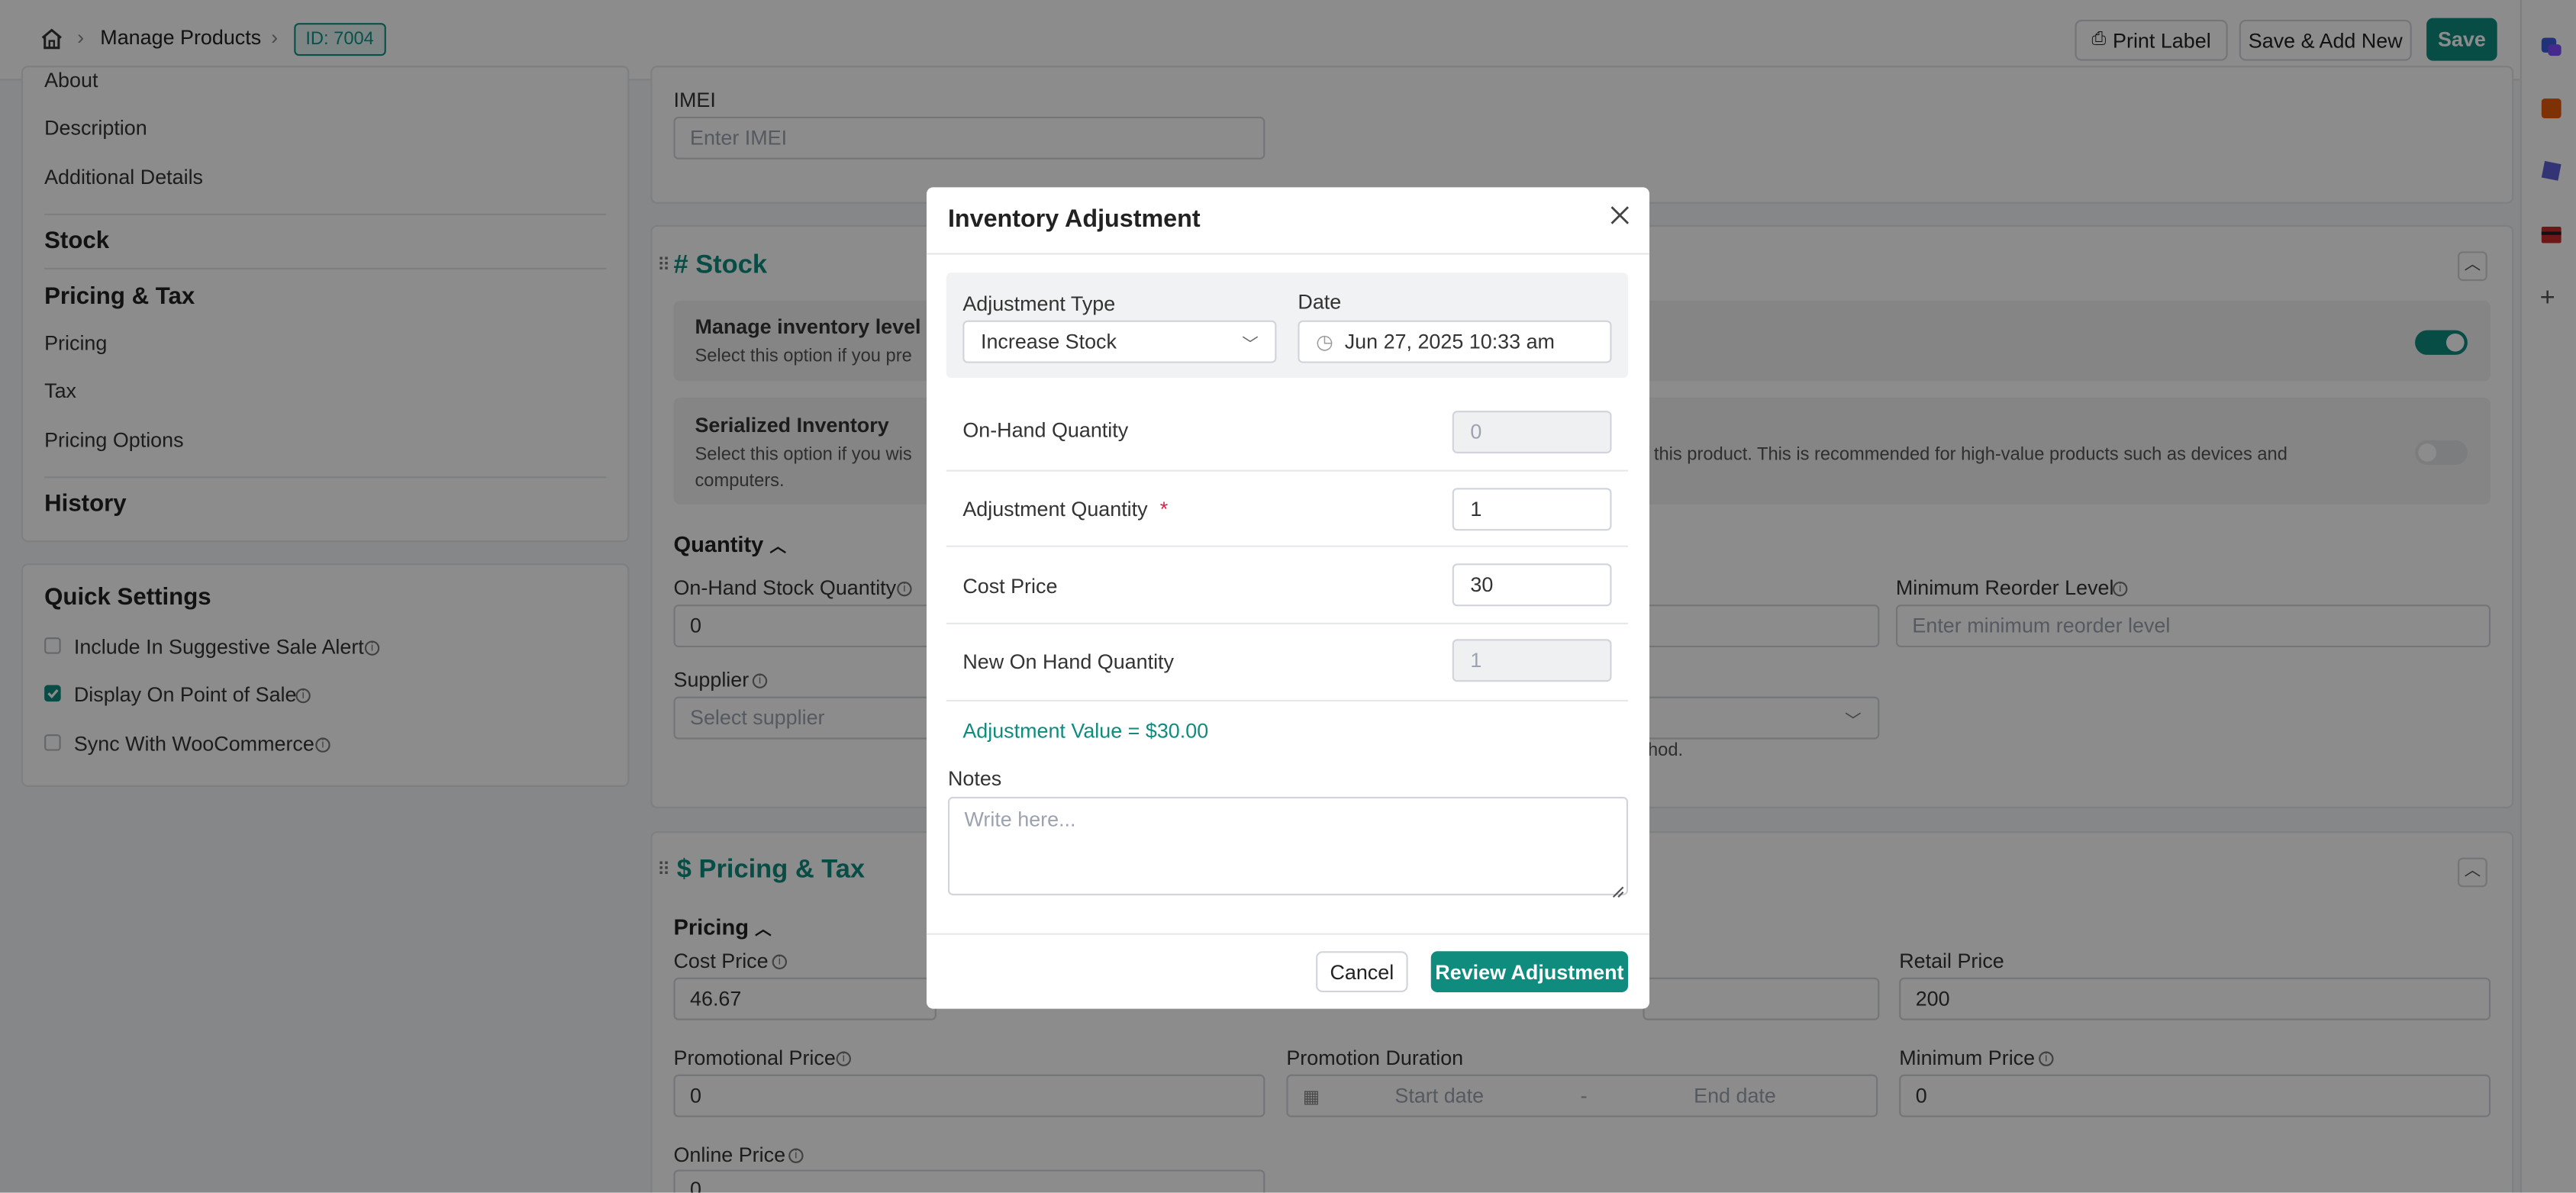 This screenshot has width=2576, height=1193. Describe the element at coordinates (1617, 887) in the screenshot. I see `resize-handle-icon` at that location.